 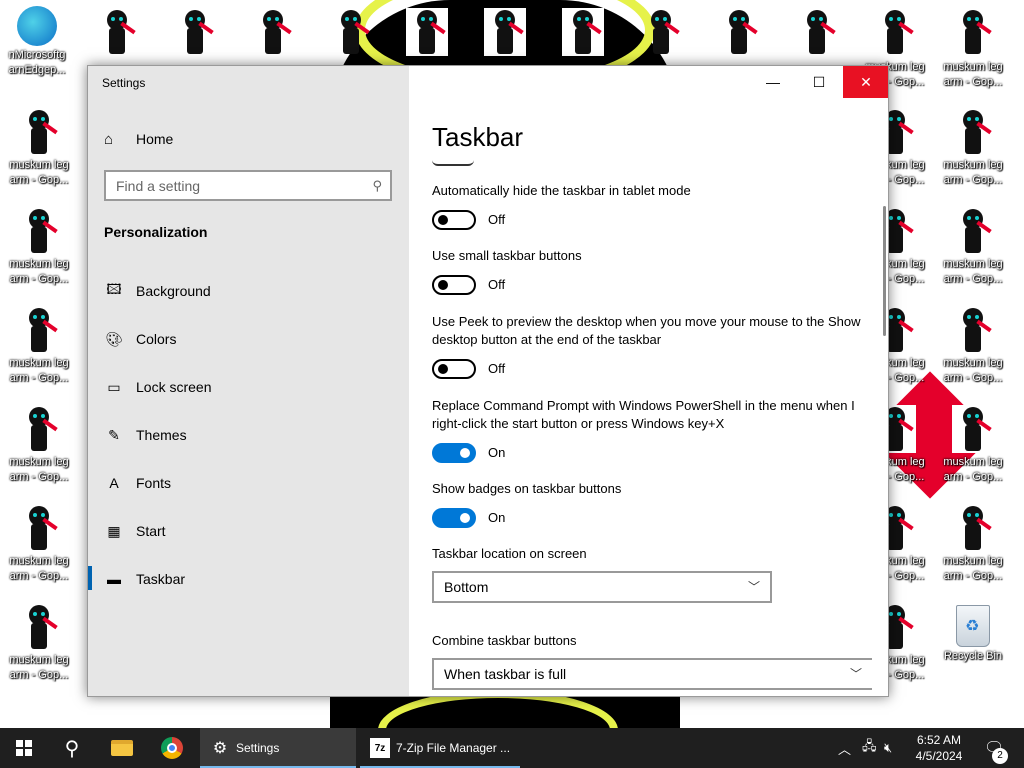 I want to click on chrome-button, so click(x=172, y=748).